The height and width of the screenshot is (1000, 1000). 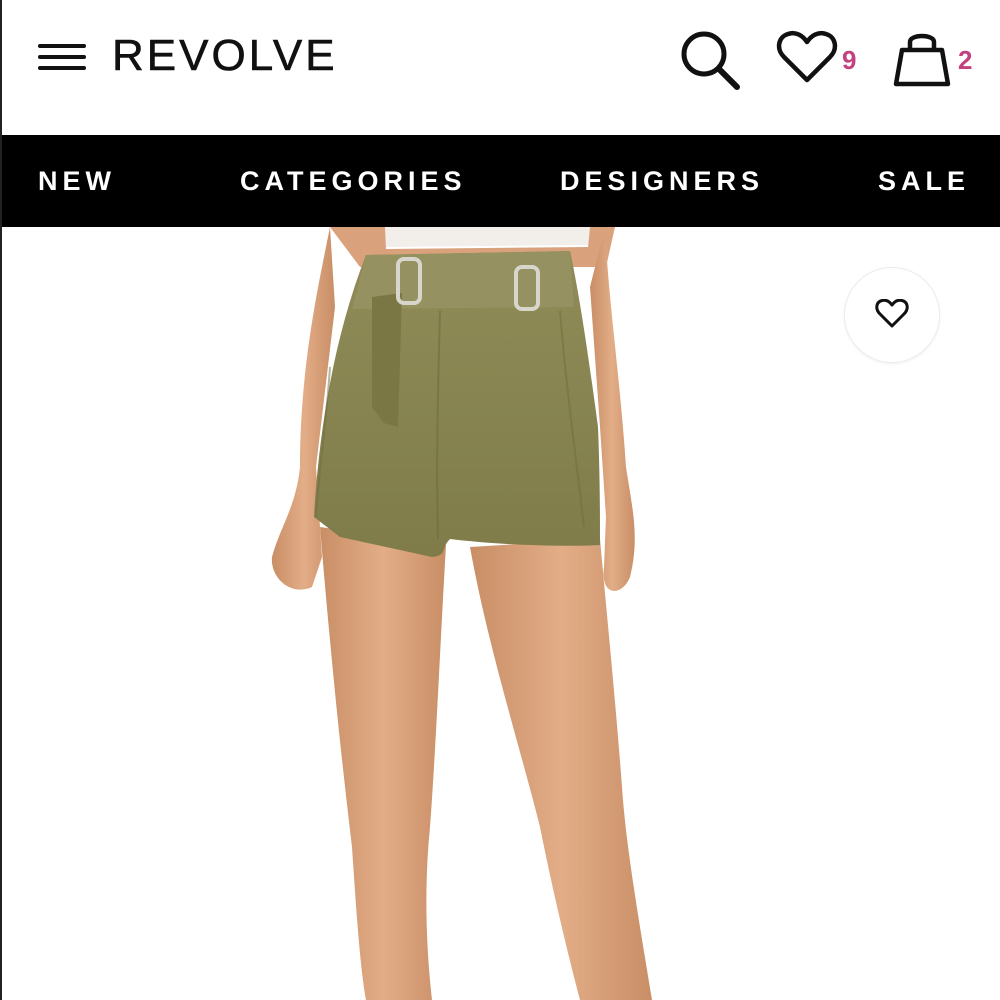 What do you see at coordinates (353, 181) in the screenshot?
I see `nav-item-categories: CATEGORIES` at bounding box center [353, 181].